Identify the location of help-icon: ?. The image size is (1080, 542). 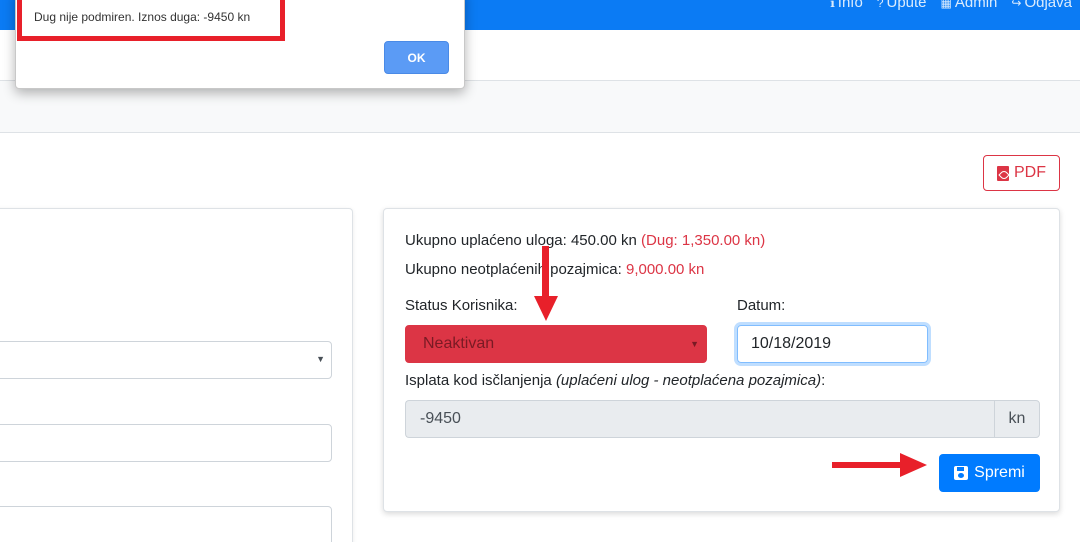
(880, 5).